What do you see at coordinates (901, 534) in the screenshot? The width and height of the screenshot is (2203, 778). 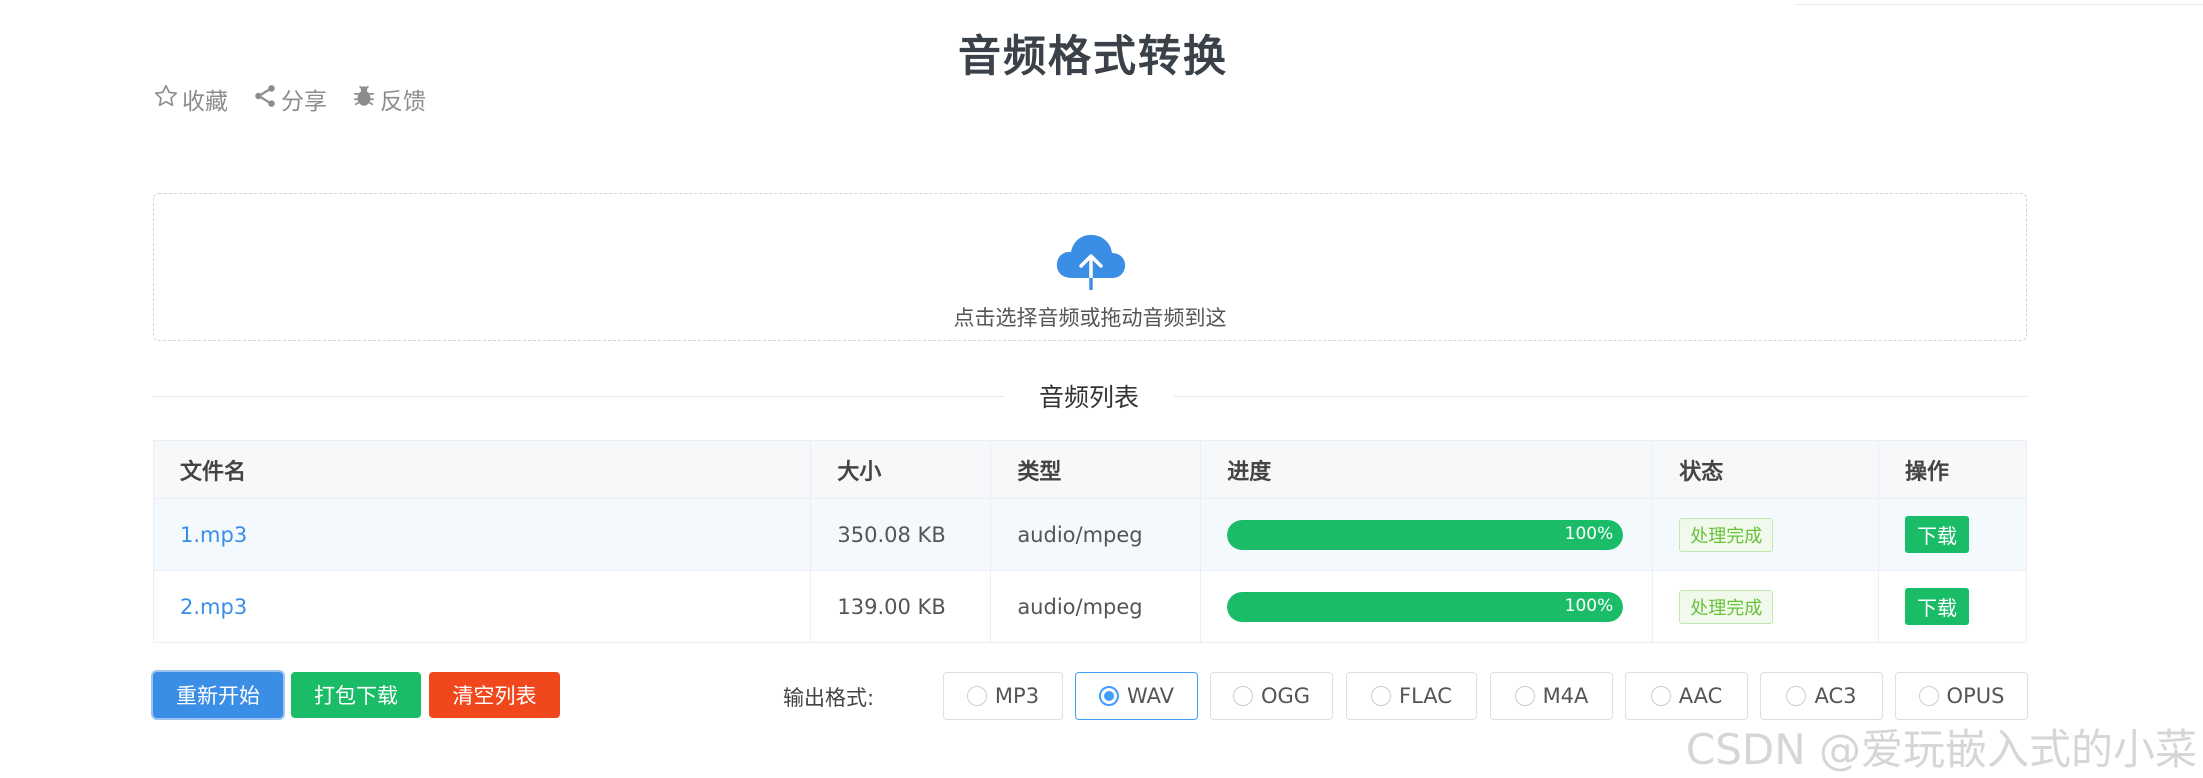 I see `file-size: 350.08 KB` at bounding box center [901, 534].